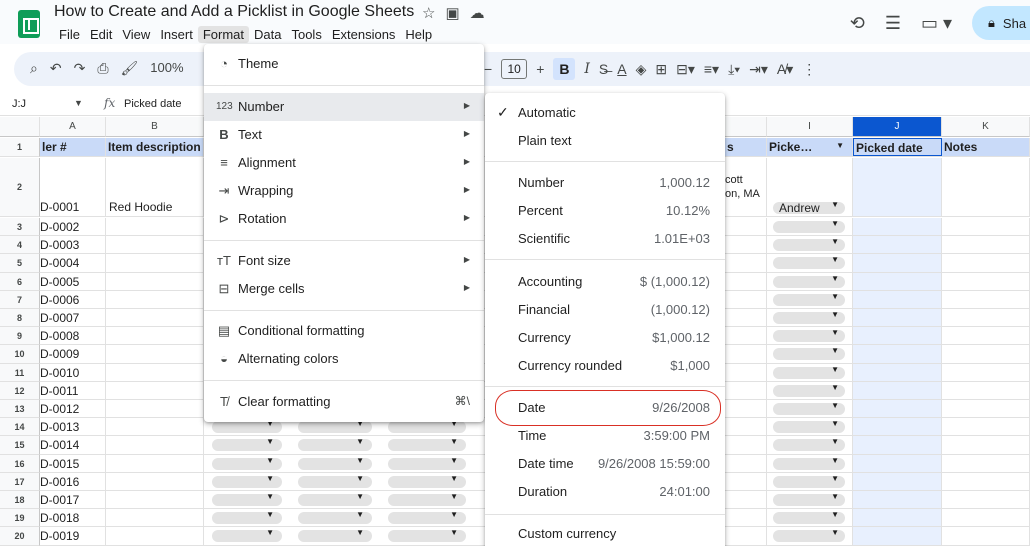  What do you see at coordinates (20, 500) in the screenshot?
I see `row-header: 18` at bounding box center [20, 500].